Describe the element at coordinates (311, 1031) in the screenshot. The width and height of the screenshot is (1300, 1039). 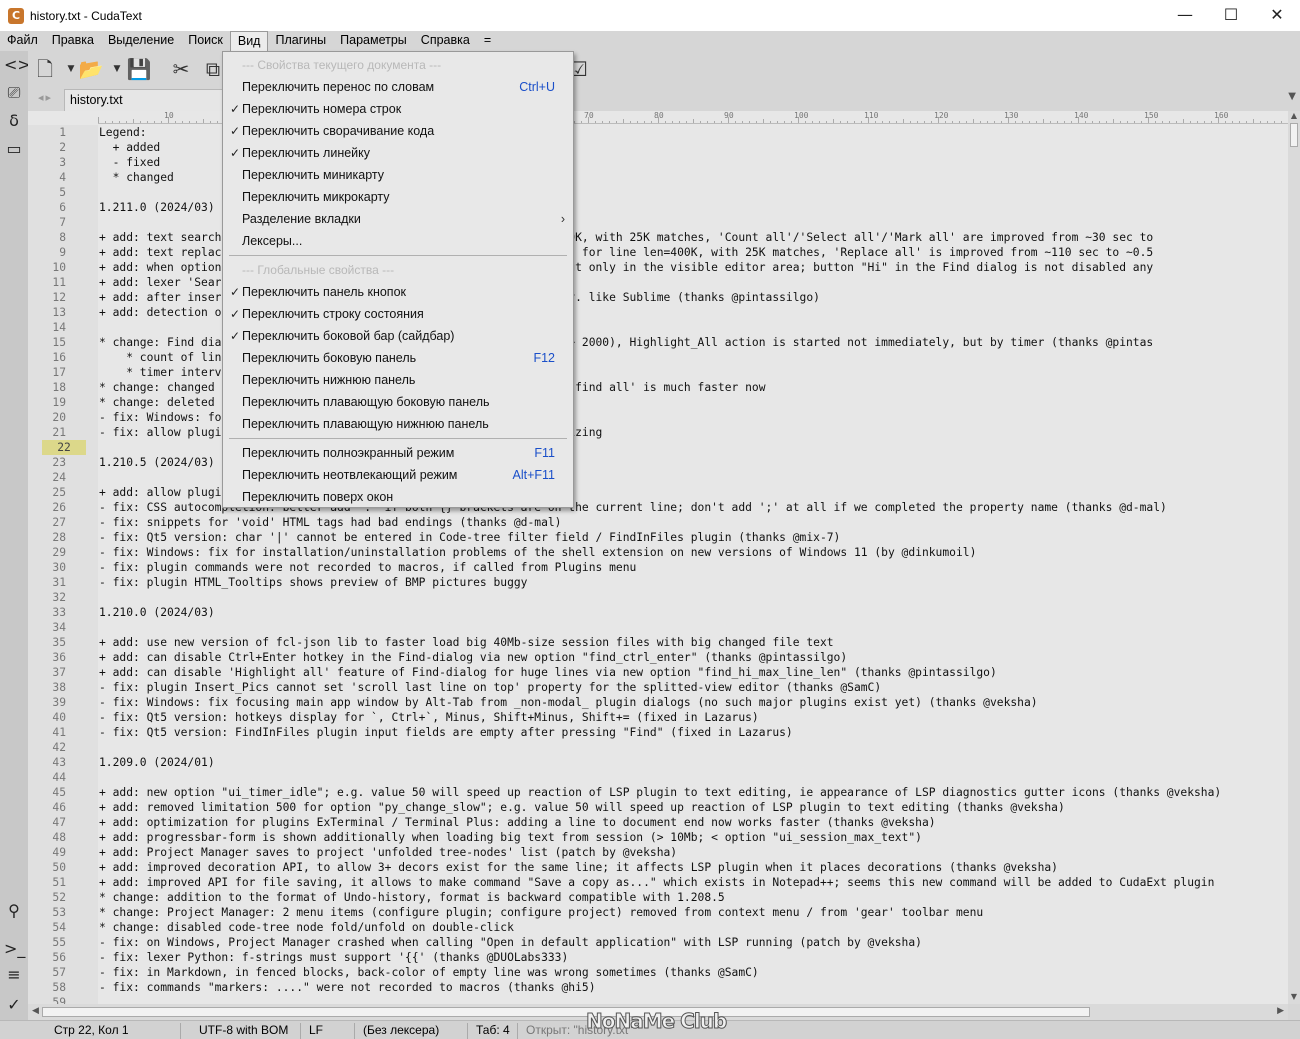
I see `status-line-ending: LF` at that location.